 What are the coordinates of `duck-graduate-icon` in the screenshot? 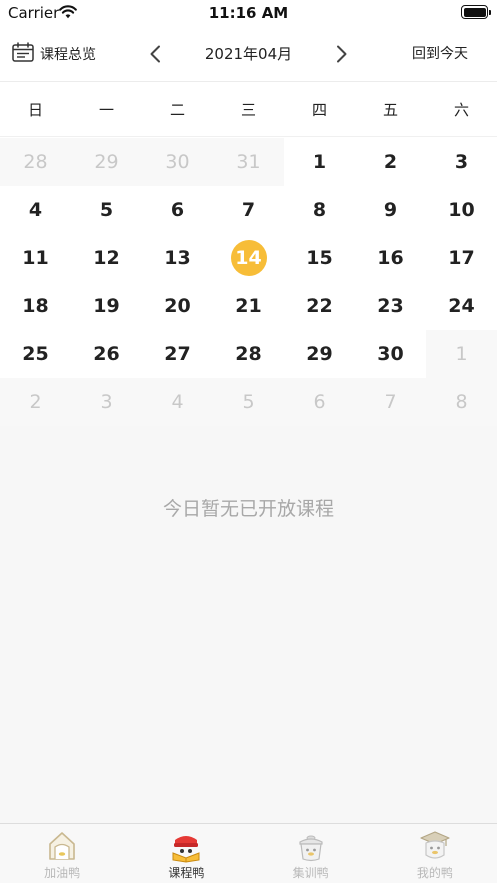 It's located at (435, 846).